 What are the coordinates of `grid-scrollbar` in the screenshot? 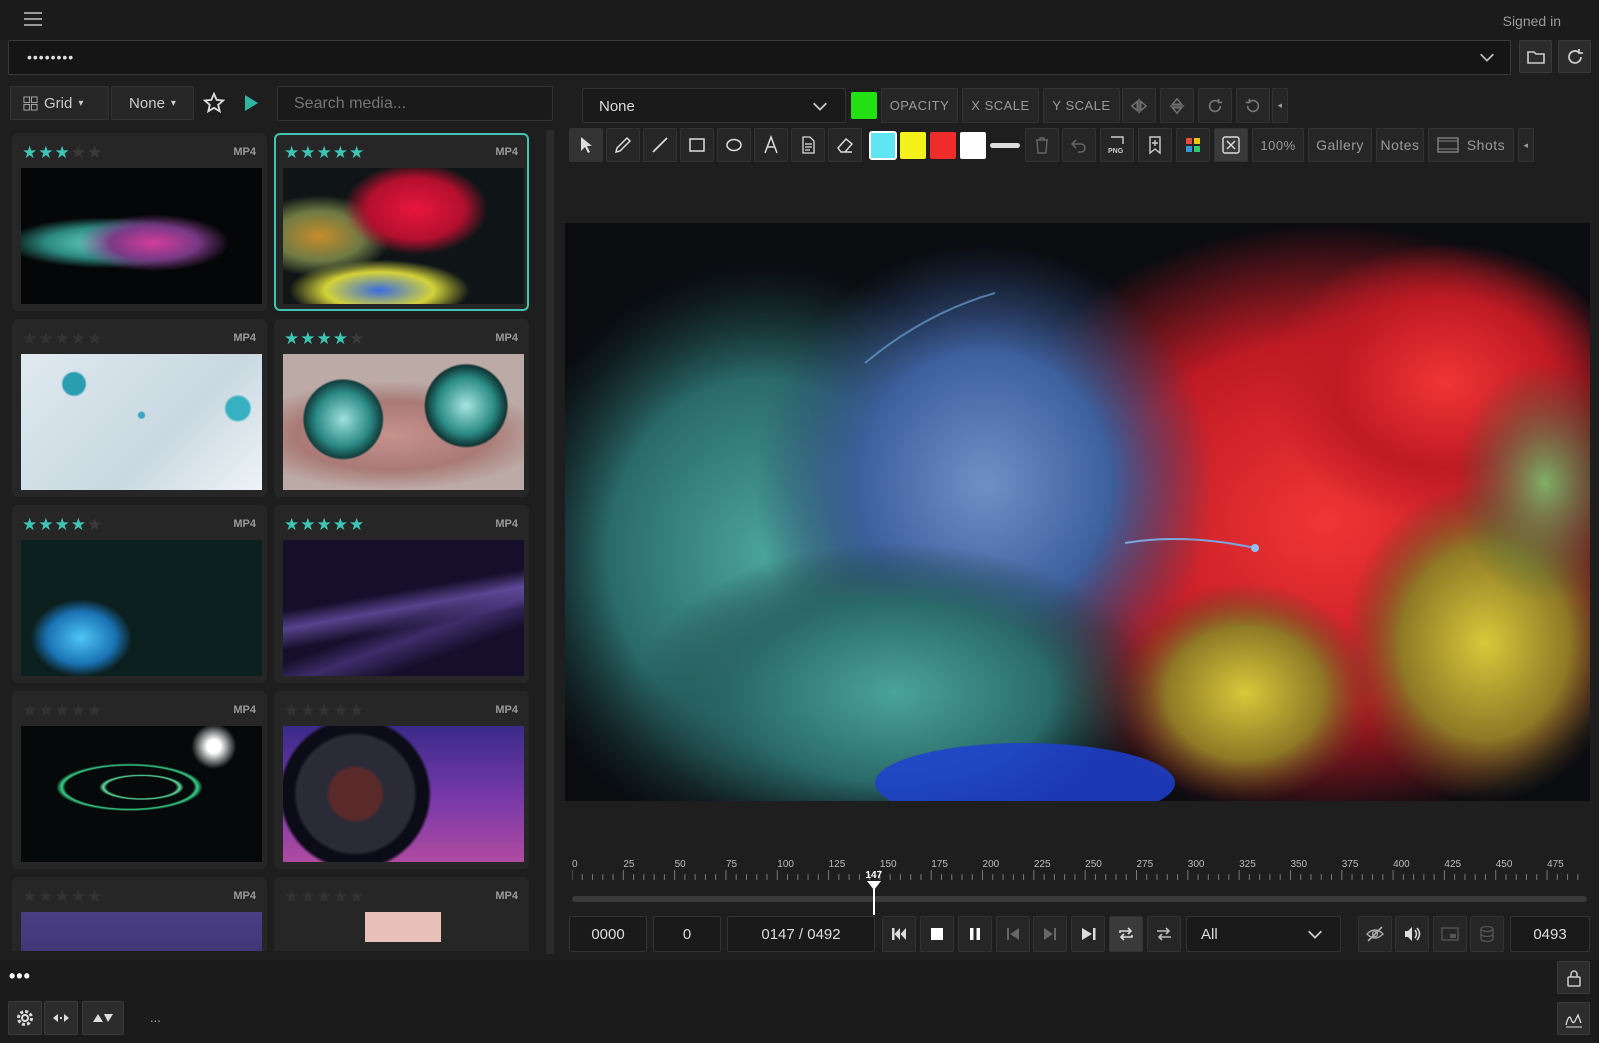 It's located at (550, 542).